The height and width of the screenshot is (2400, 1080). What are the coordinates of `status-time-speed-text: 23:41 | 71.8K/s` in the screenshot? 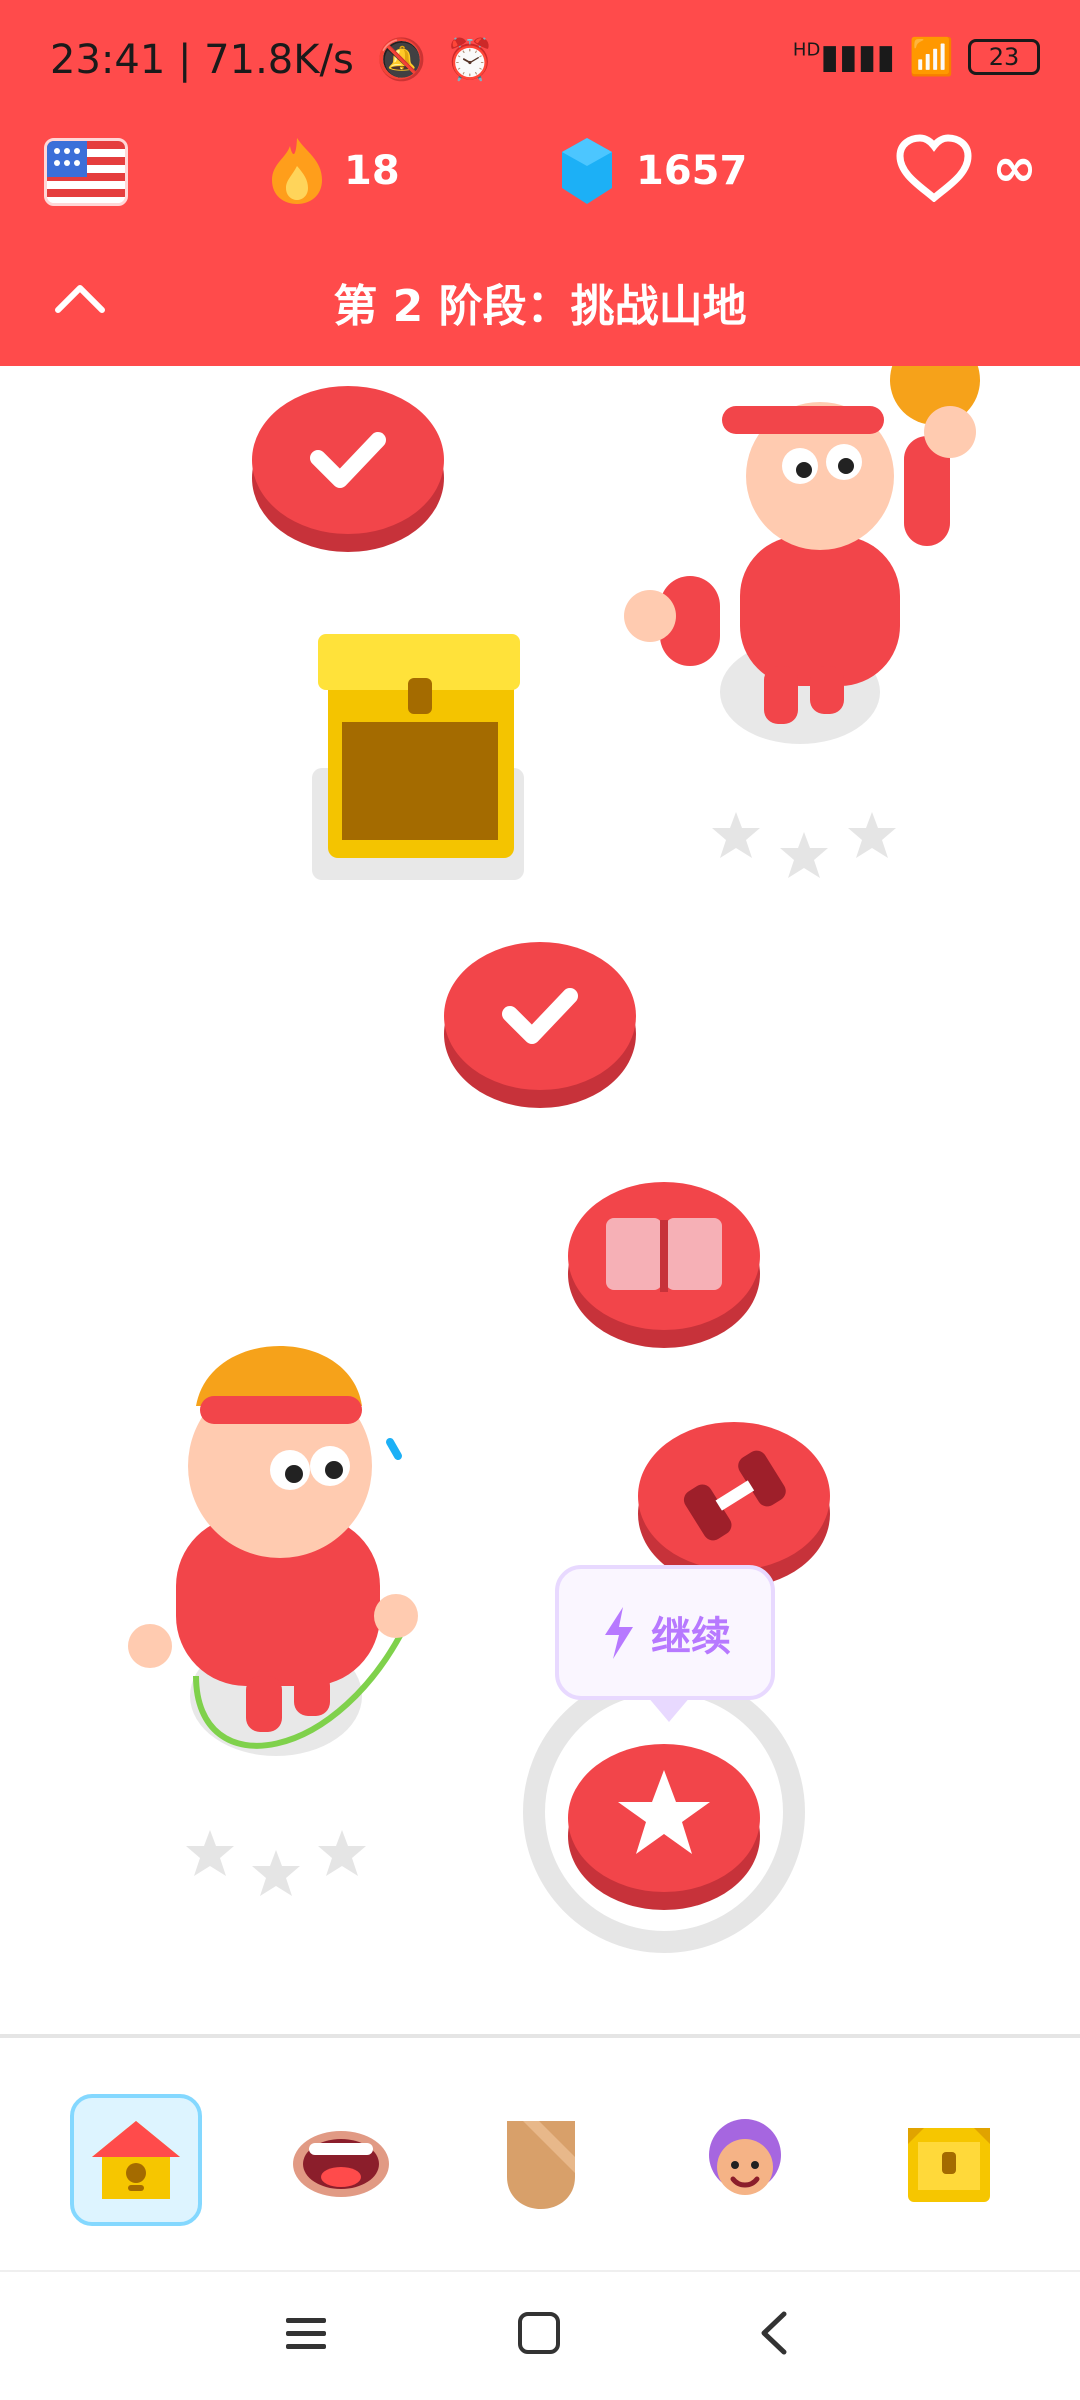 It's located at (202, 60).